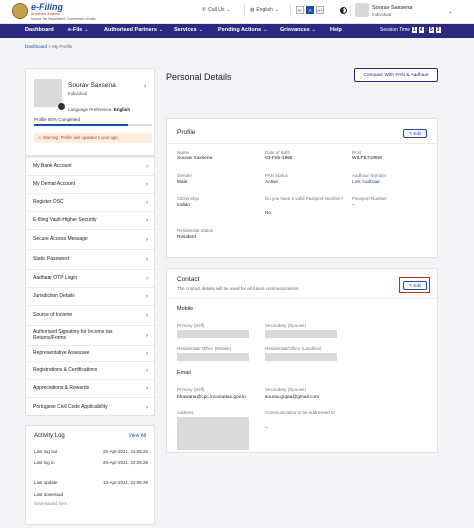  I want to click on menu-item-source-income: Source of Income ›, so click(91, 315).